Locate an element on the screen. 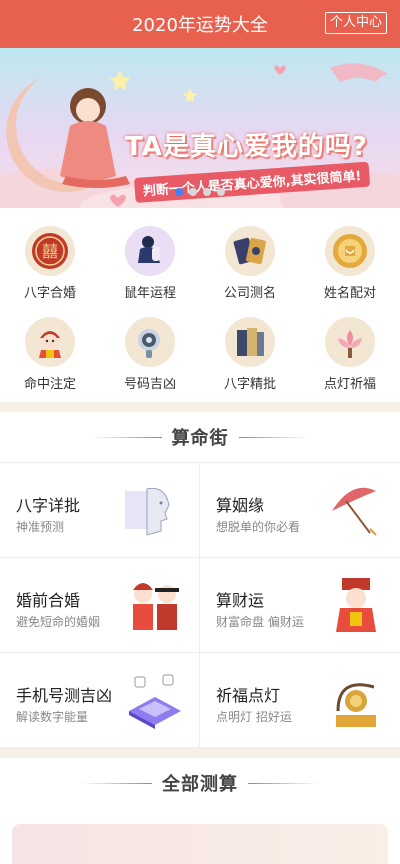 This screenshot has width=400, height=864. phone-icon is located at coordinates (150, 342).